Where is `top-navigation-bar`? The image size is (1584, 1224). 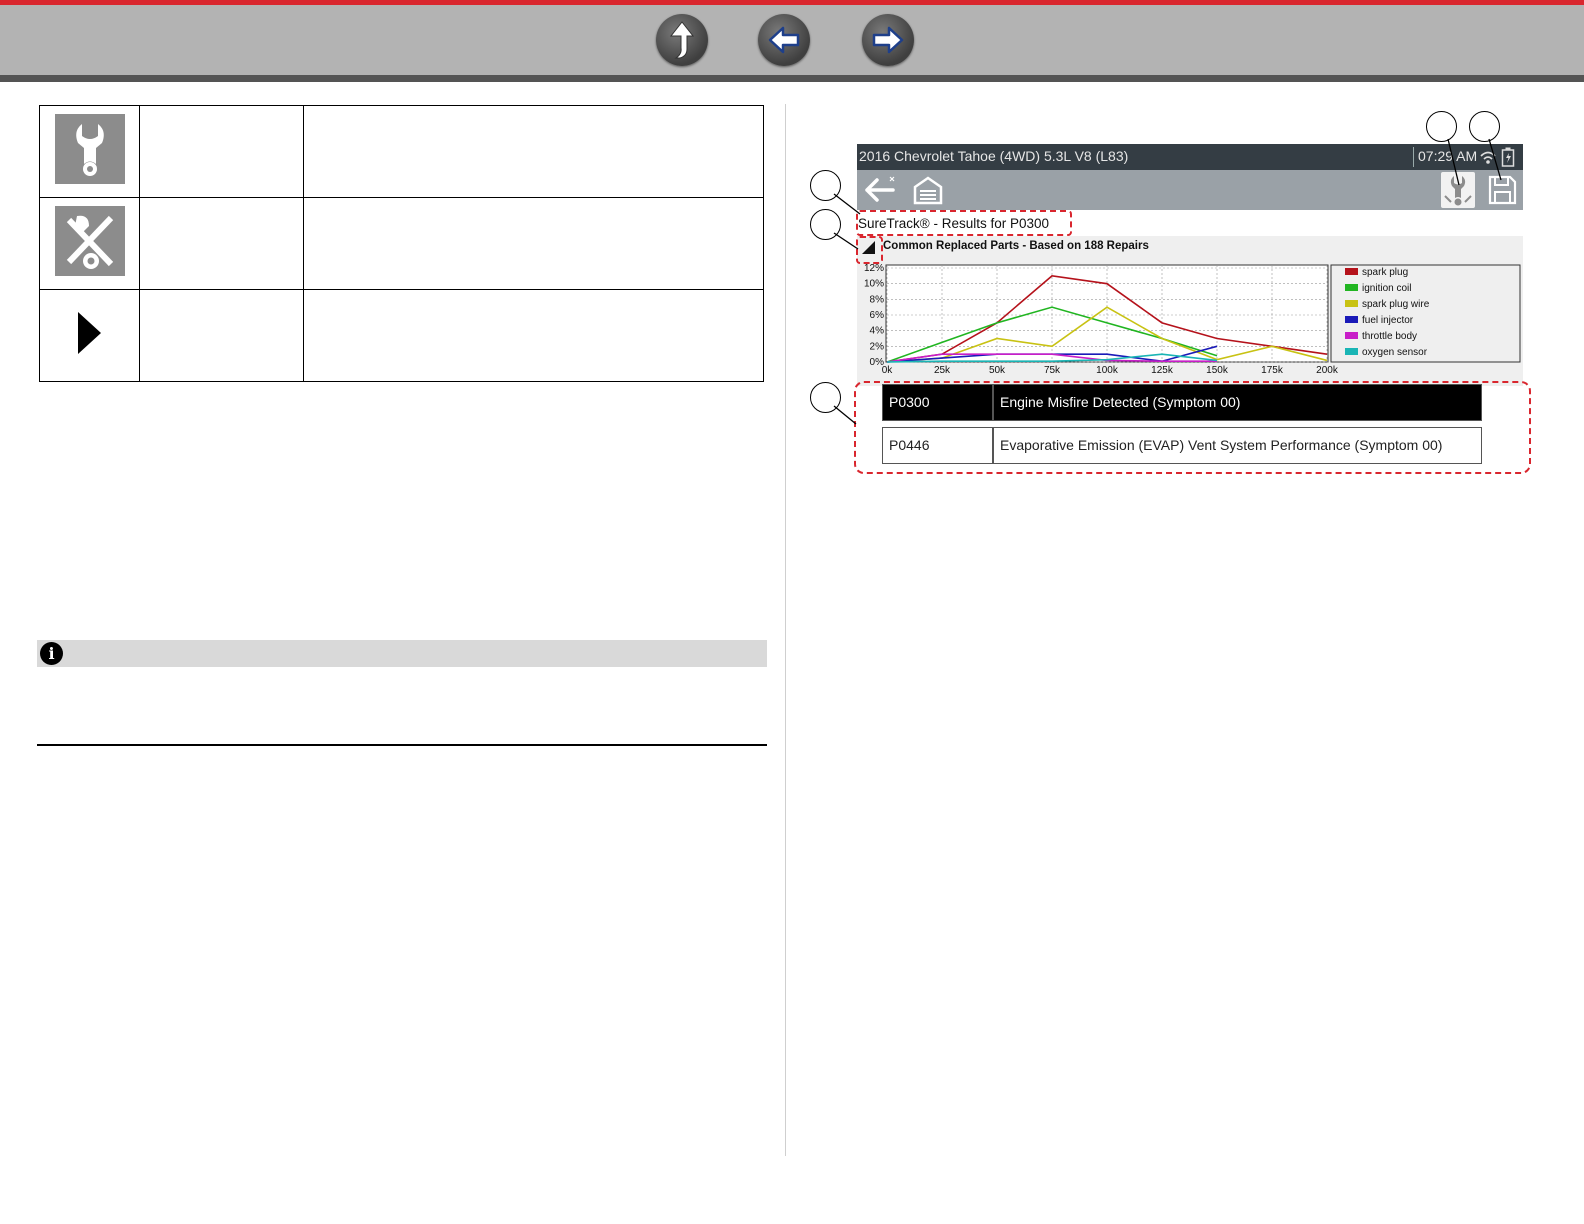 top-navigation-bar is located at coordinates (792, 41).